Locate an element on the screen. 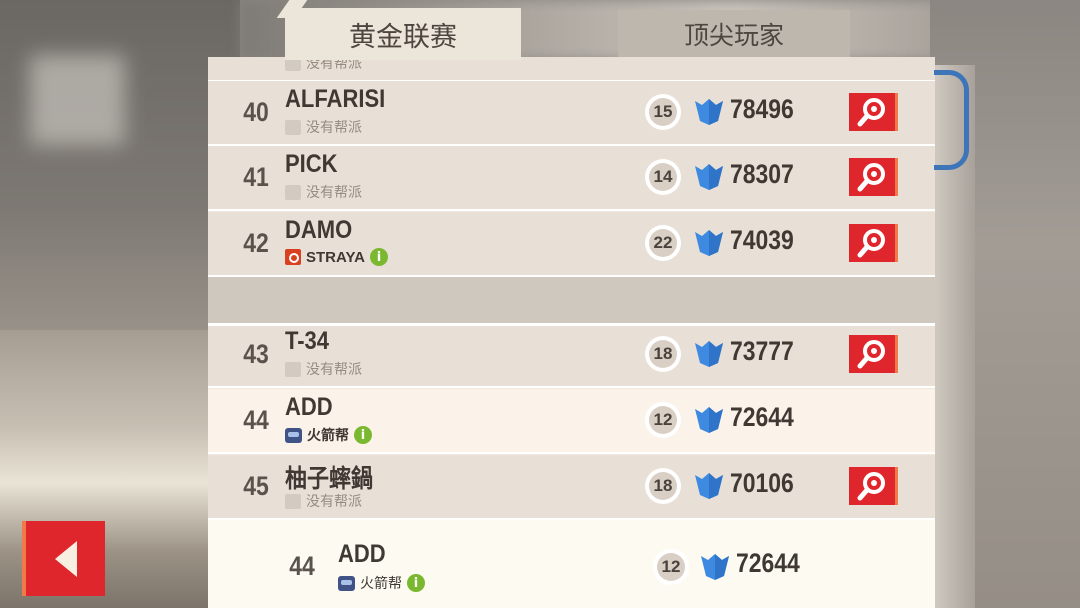  level-badge: 22 is located at coordinates (663, 243).